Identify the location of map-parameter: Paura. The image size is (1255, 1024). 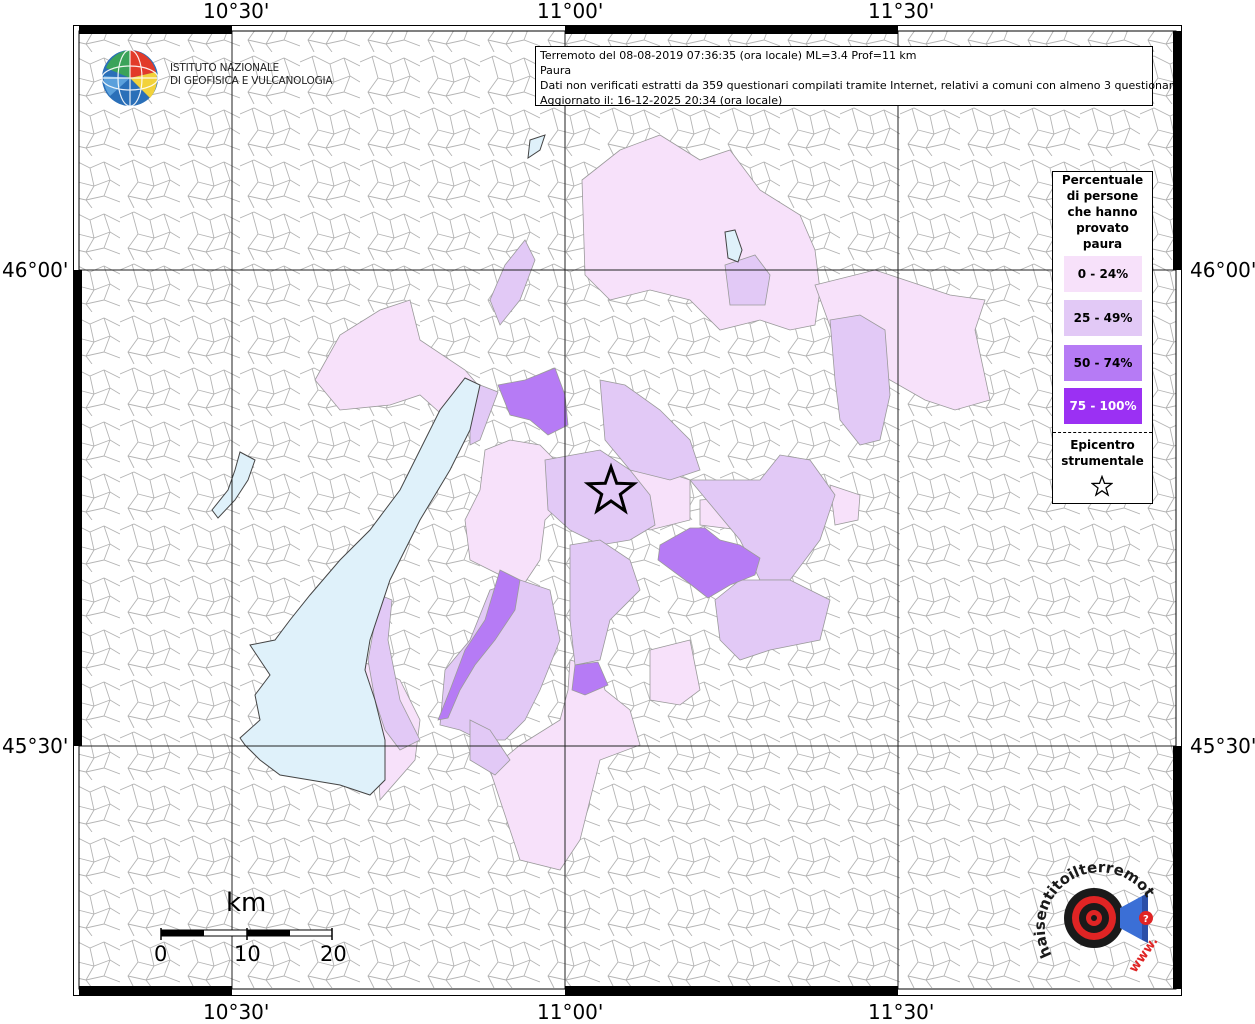
(556, 70).